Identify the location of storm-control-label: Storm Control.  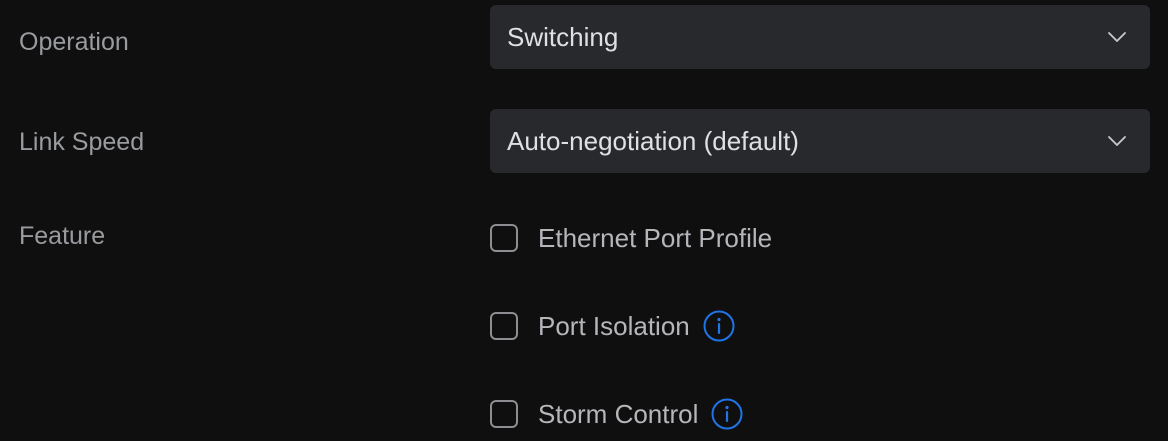
(618, 414).